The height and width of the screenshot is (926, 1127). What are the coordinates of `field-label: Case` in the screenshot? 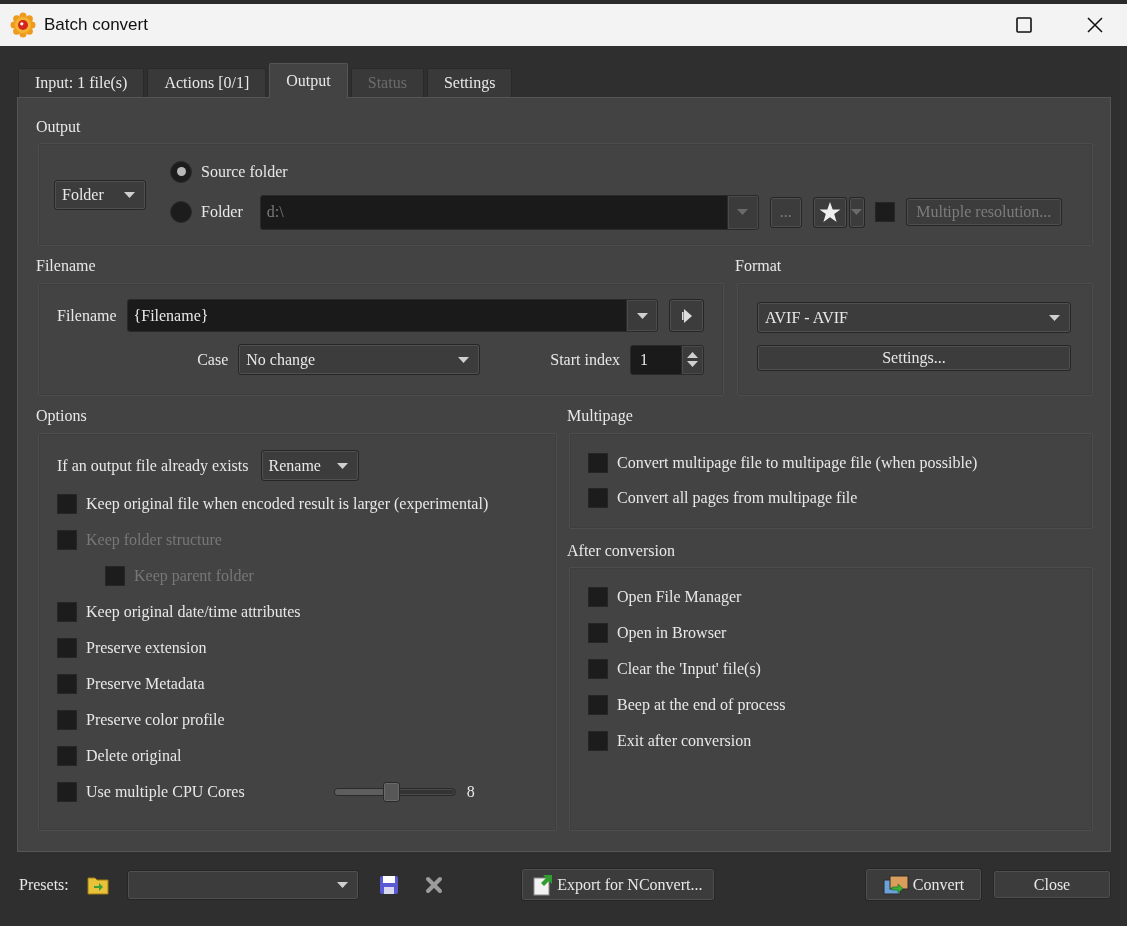 It's located at (213, 359).